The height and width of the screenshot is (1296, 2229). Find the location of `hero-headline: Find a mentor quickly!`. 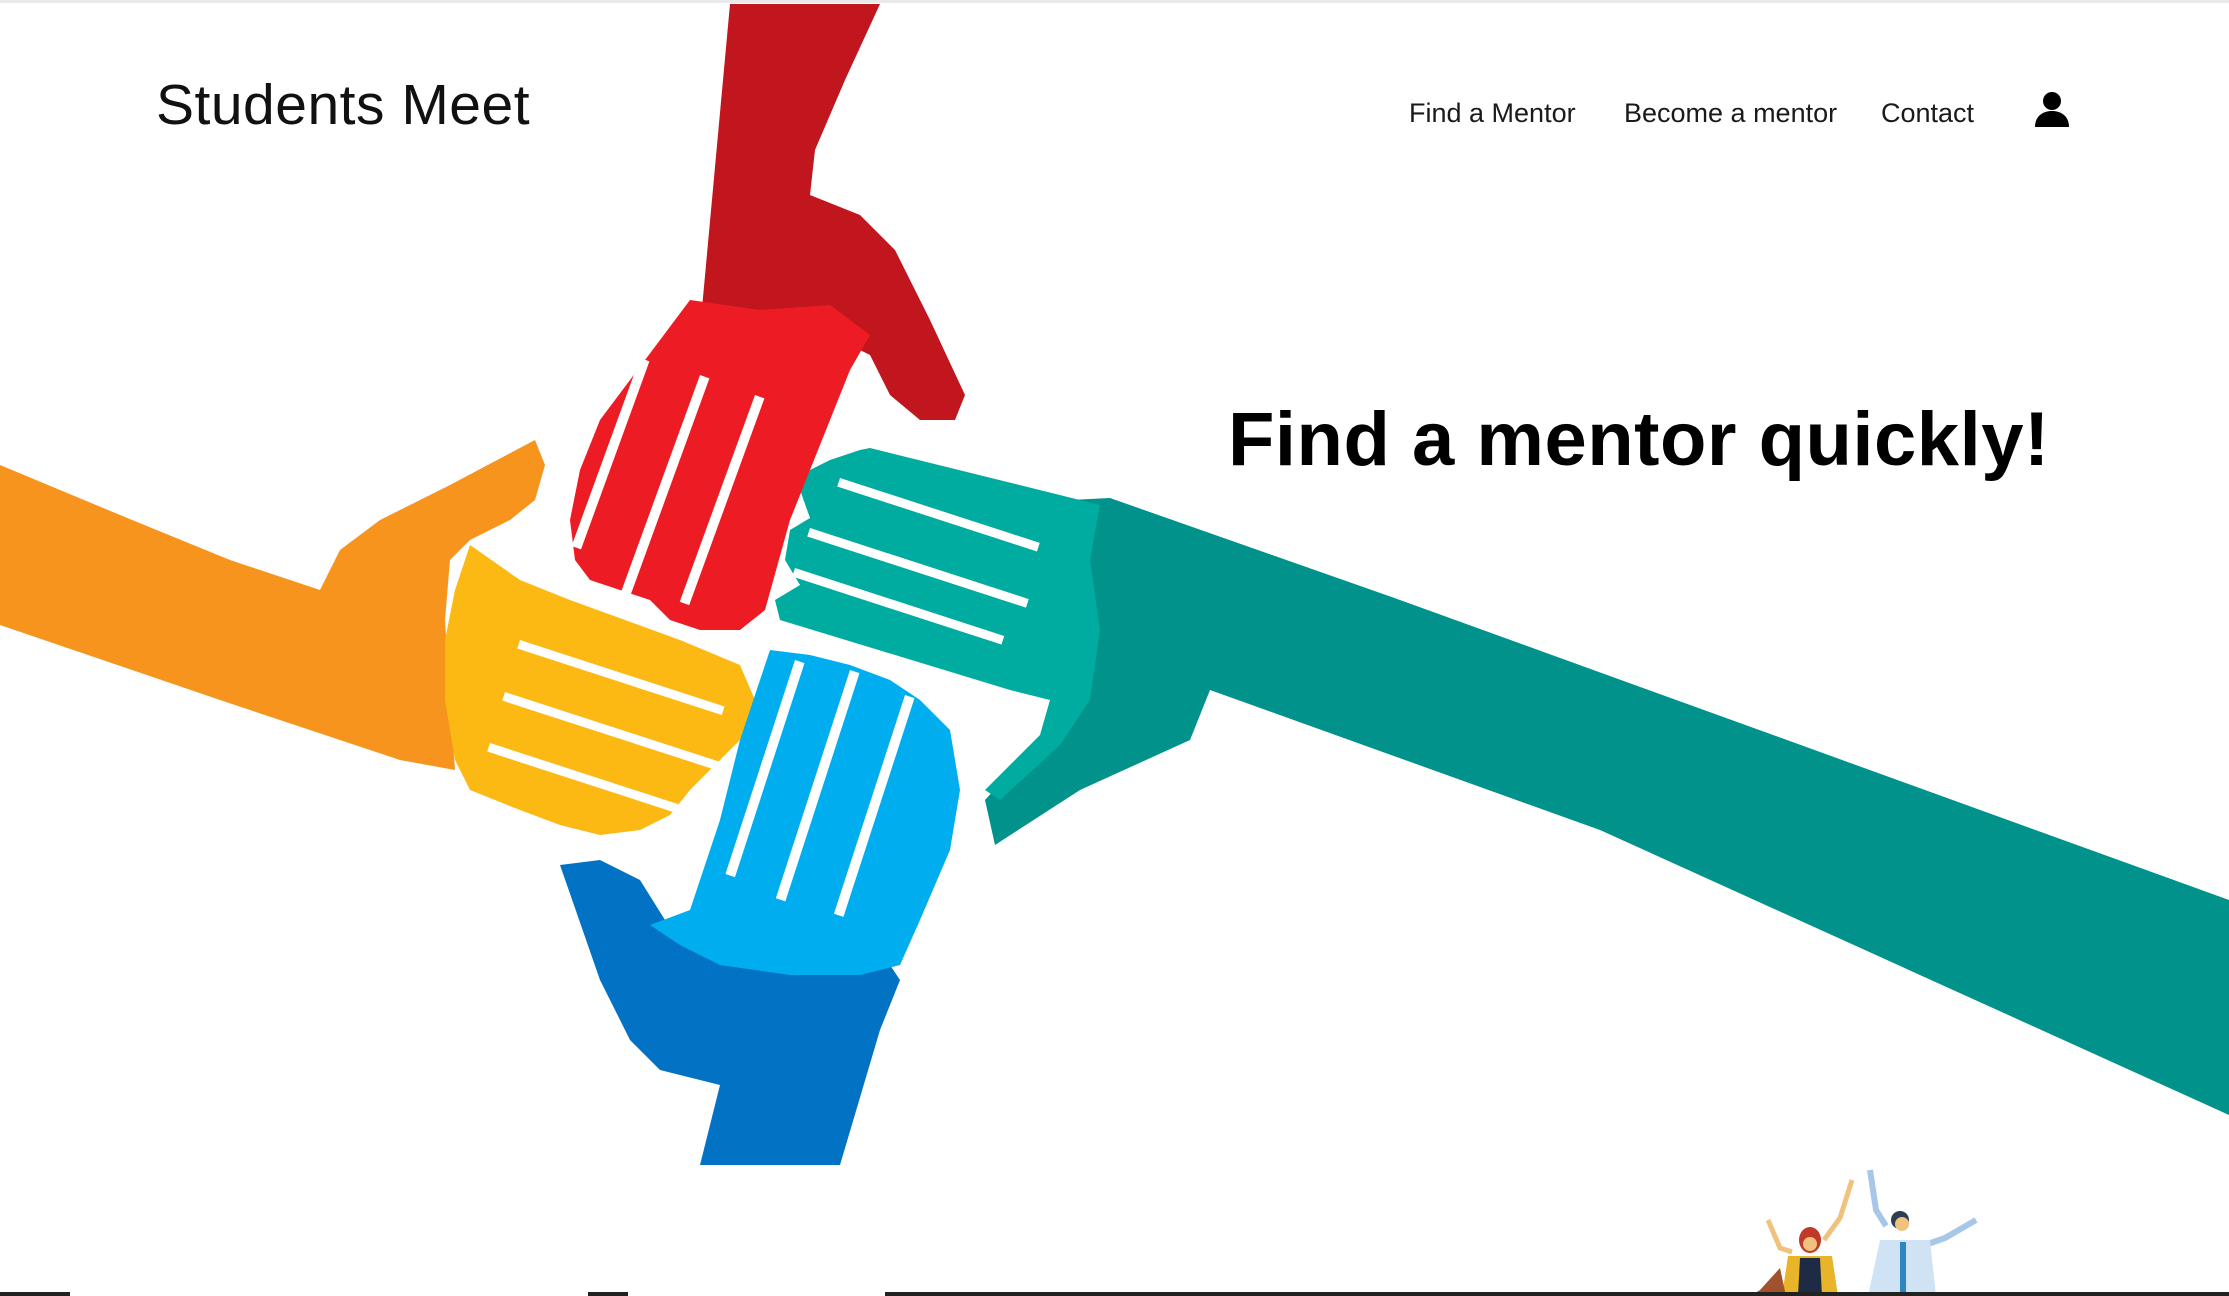

hero-headline: Find a mentor quickly! is located at coordinates (1639, 439).